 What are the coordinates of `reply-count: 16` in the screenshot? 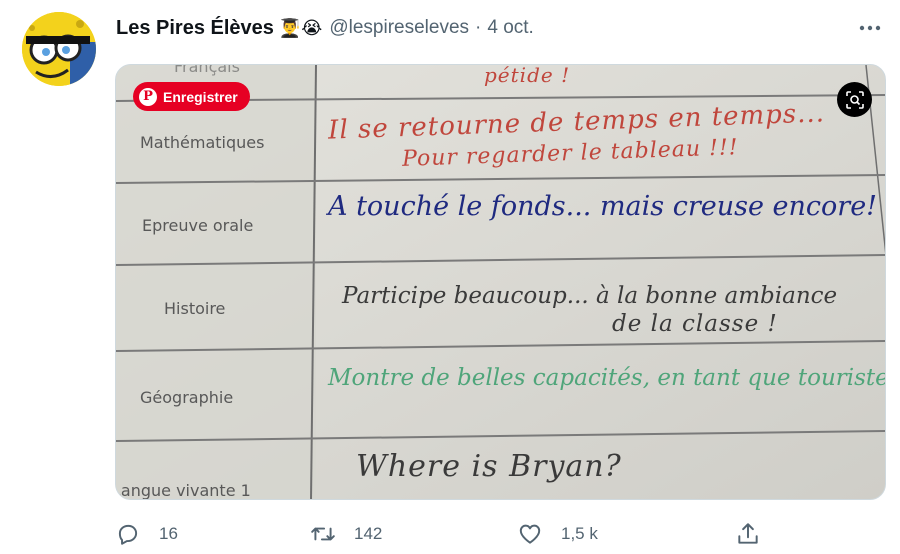 It's located at (168, 533).